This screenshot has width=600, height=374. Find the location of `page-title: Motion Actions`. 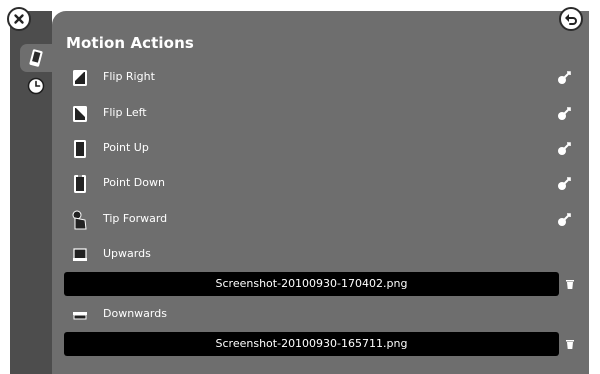

page-title: Motion Actions is located at coordinates (130, 43).